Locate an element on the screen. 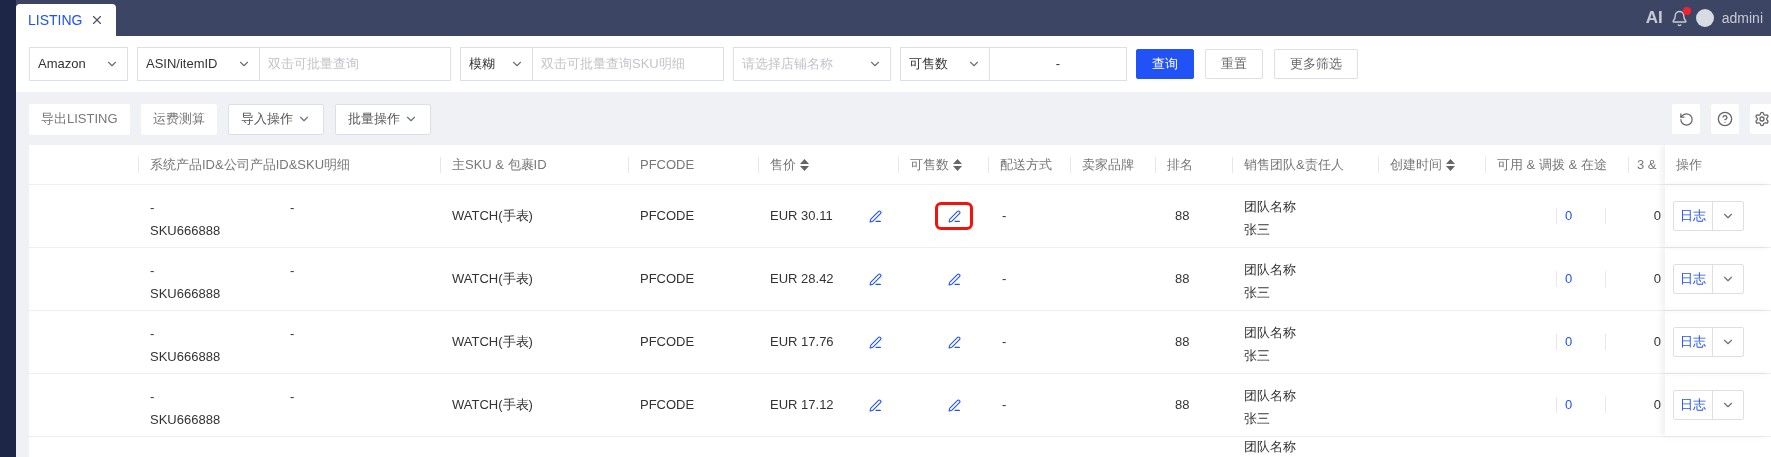 This screenshot has width=1771, height=457. column-header: 3 & is located at coordinates (1647, 164).